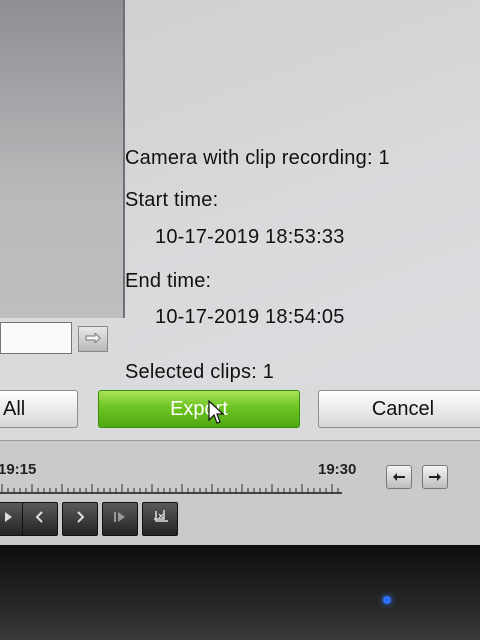 The width and height of the screenshot is (480, 640). What do you see at coordinates (39, 409) in the screenshot?
I see `all-button: All` at bounding box center [39, 409].